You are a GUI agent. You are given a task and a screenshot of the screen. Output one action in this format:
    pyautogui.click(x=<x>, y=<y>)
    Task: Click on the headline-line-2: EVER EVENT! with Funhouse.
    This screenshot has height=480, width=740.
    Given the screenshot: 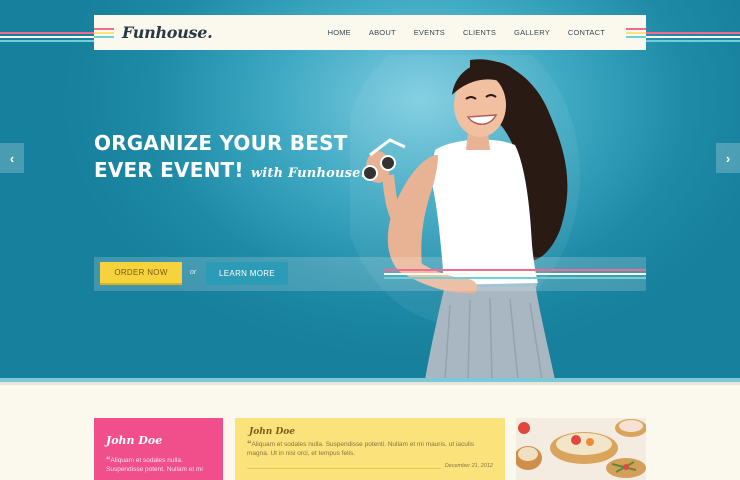 What is the action you would take?
    pyautogui.click(x=229, y=172)
    